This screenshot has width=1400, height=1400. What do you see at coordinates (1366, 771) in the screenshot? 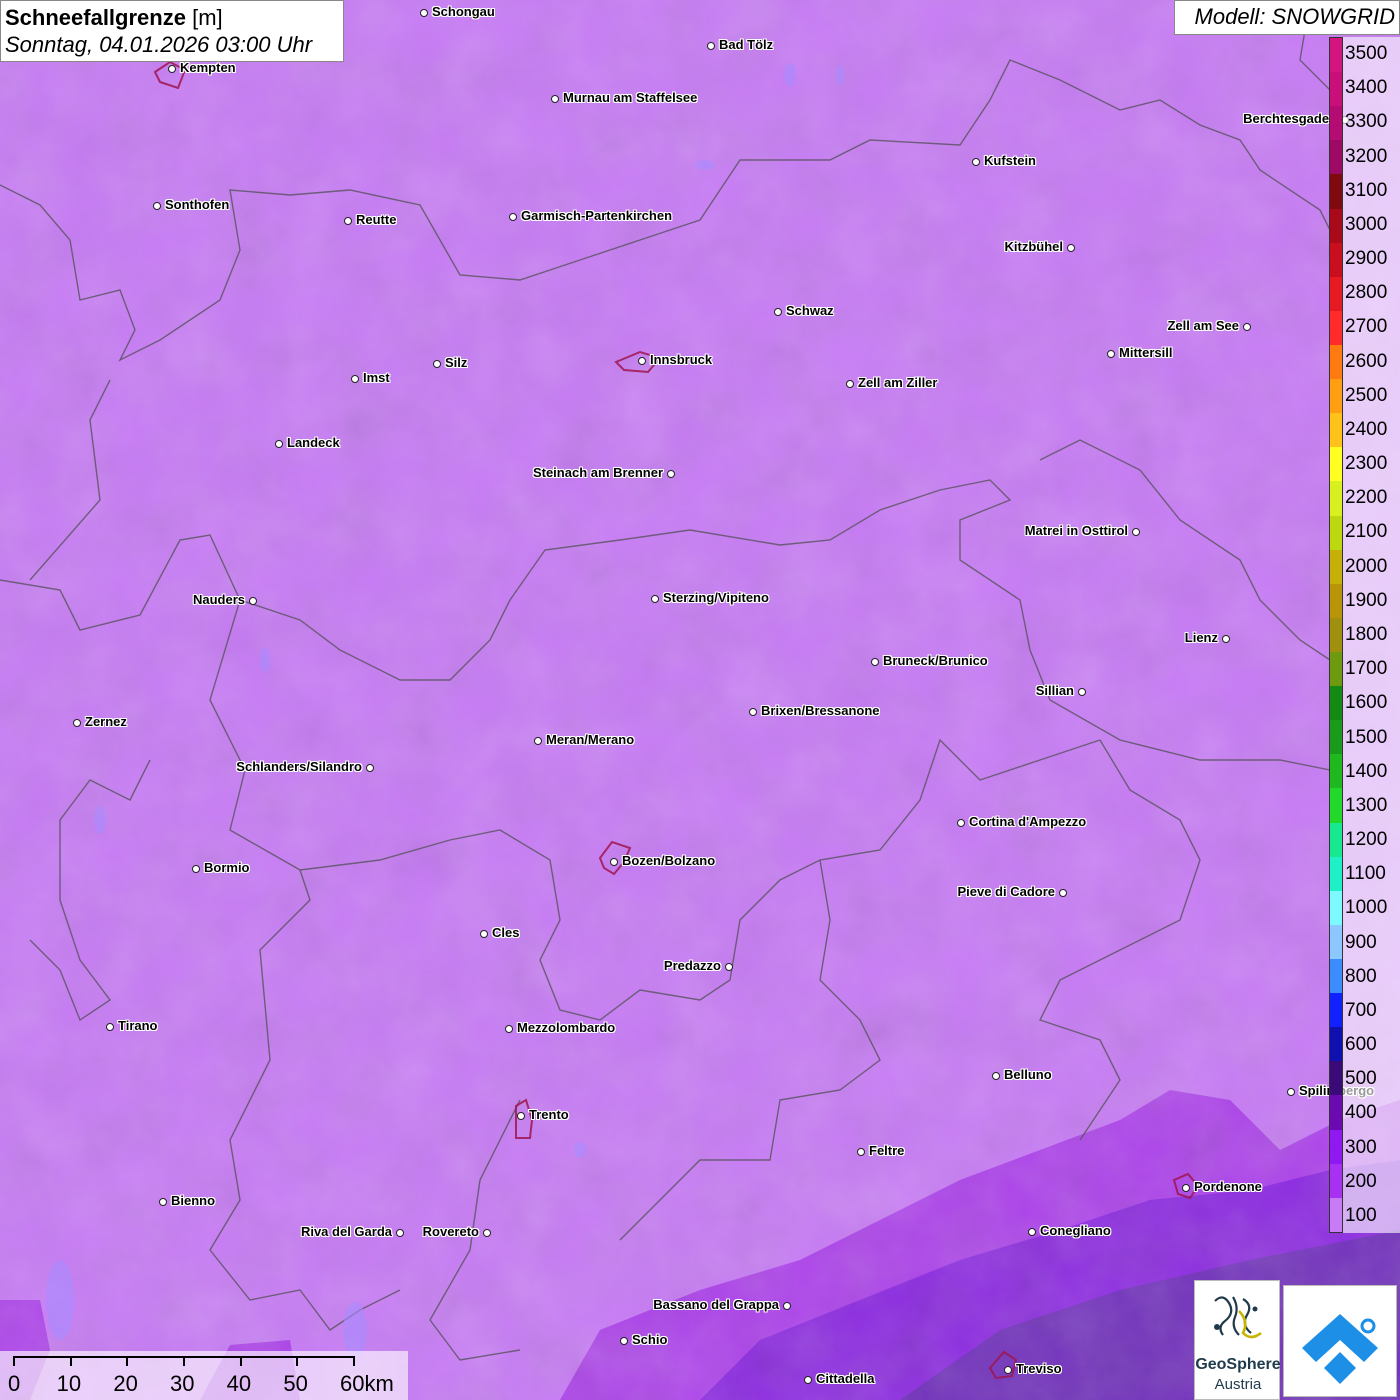
I see `legend-tick-label: 1400` at bounding box center [1366, 771].